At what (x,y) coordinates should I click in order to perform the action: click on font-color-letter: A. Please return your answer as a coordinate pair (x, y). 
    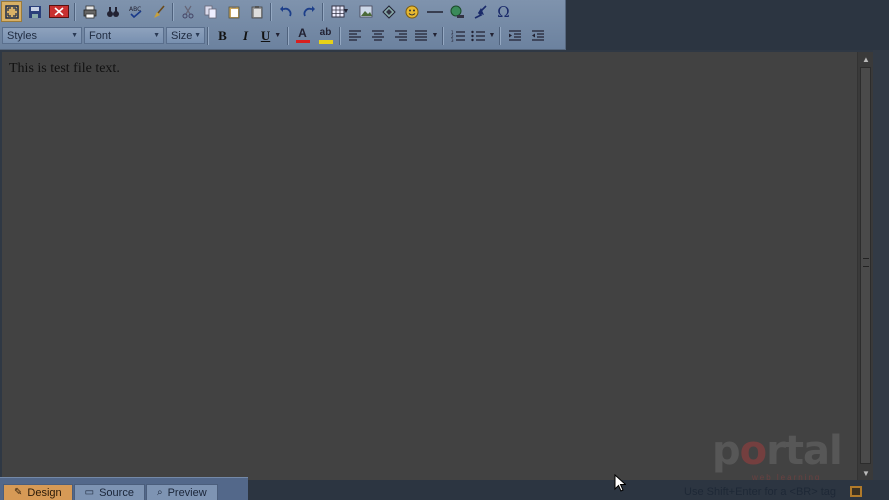
    Looking at the image, I should click on (302, 33).